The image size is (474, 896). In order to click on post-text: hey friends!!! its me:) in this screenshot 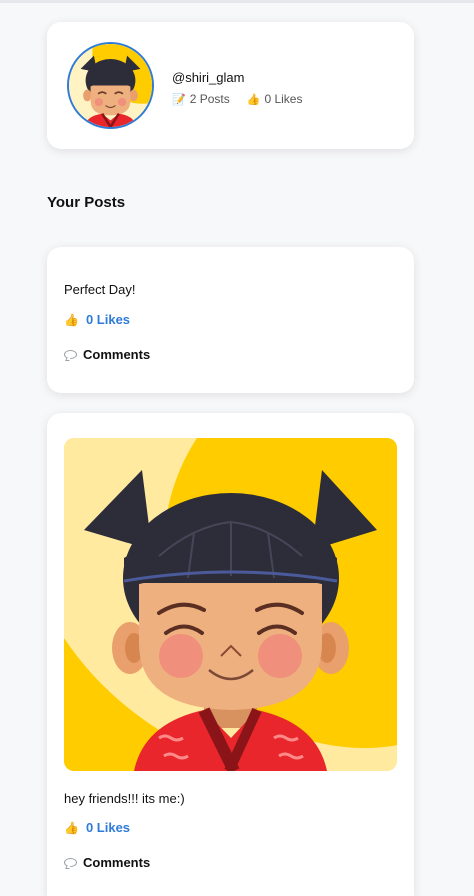, I will do `click(124, 798)`.